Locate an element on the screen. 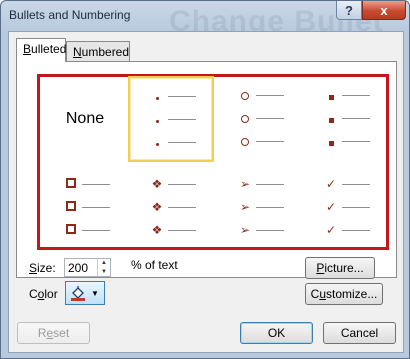  size-unit-label: % of text is located at coordinates (154, 265).